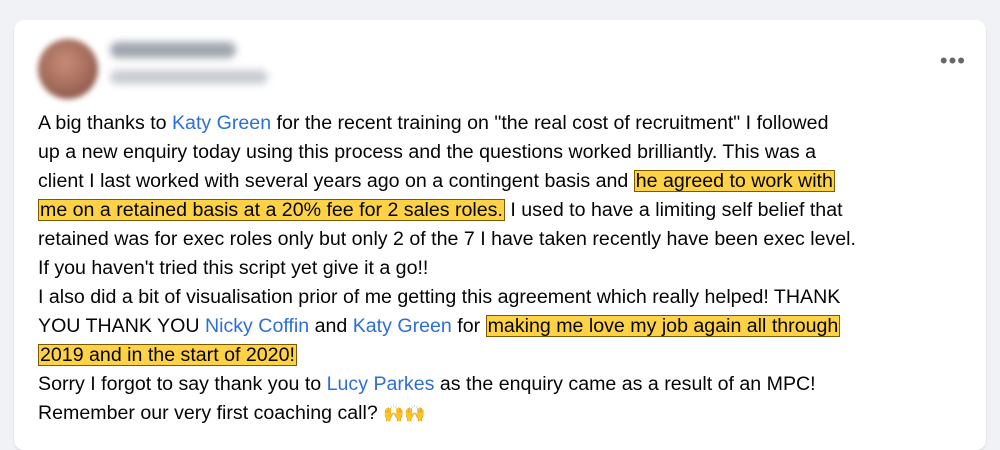 The image size is (1000, 450). What do you see at coordinates (167, 355) in the screenshot?
I see `highlighted-text: 2019 and in the start of 2020!` at bounding box center [167, 355].